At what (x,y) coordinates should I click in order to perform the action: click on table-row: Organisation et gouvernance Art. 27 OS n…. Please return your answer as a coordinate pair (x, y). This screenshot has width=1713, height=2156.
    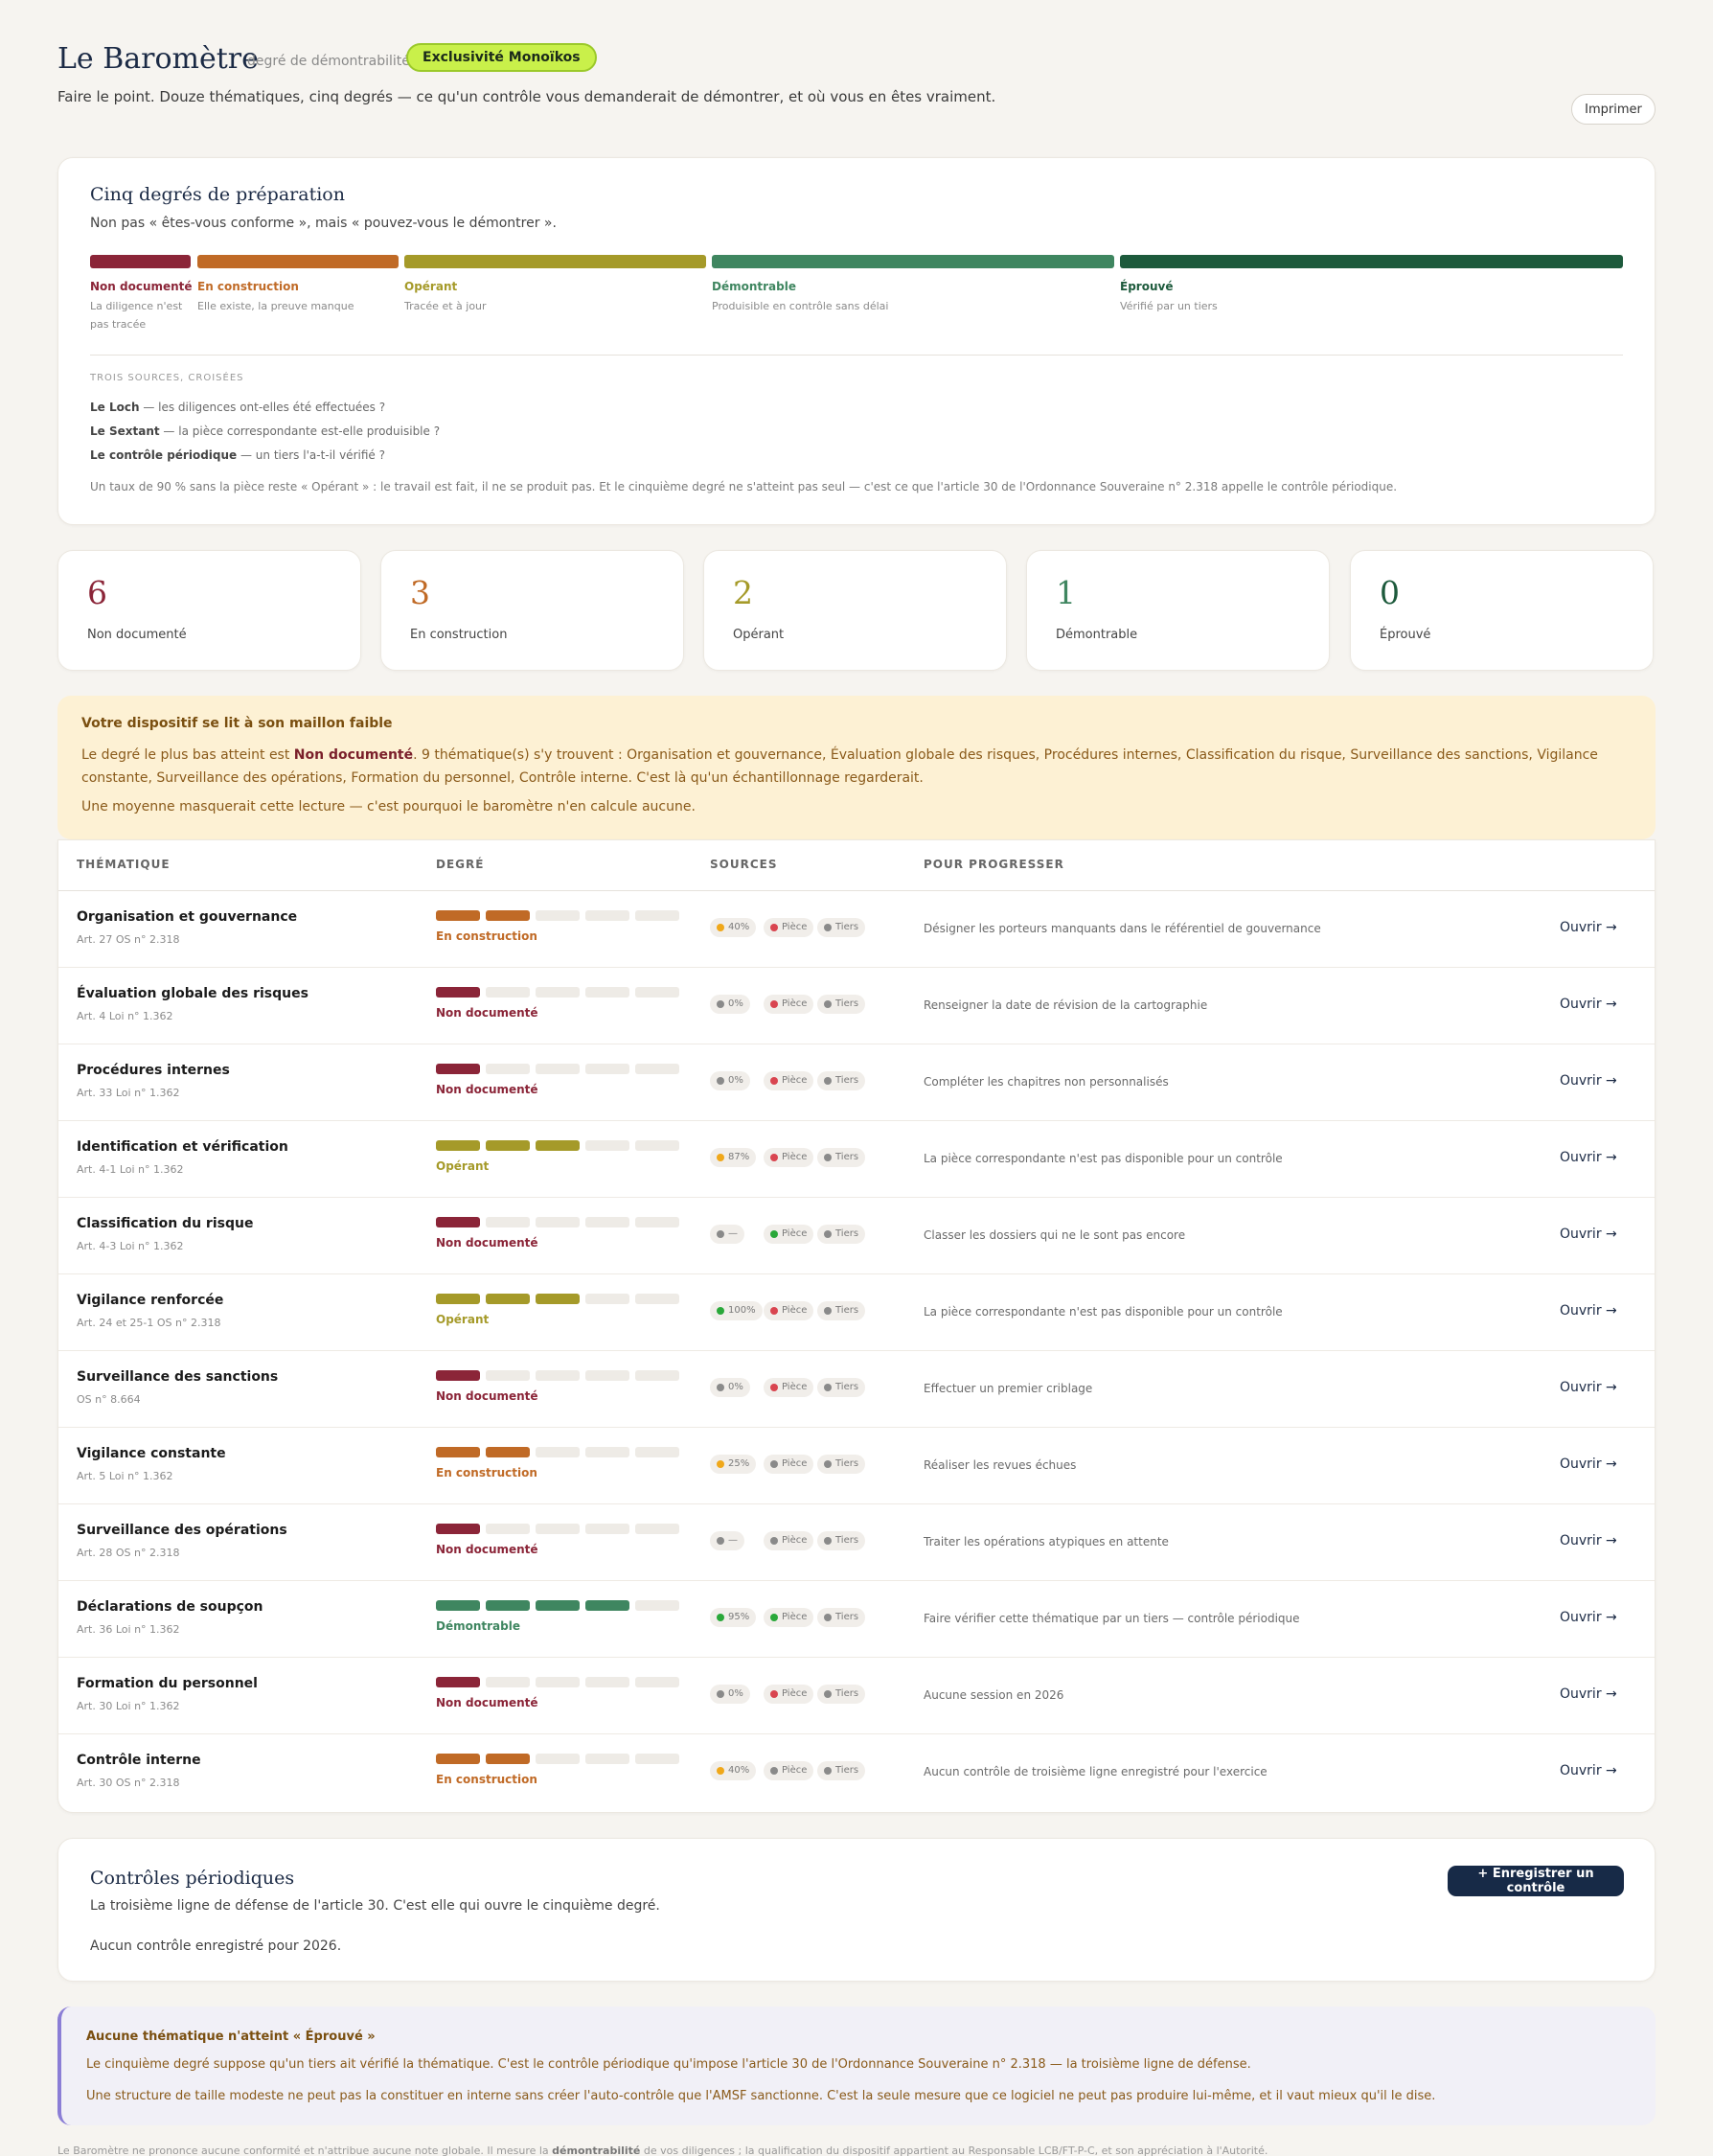
    Looking at the image, I should click on (856, 929).